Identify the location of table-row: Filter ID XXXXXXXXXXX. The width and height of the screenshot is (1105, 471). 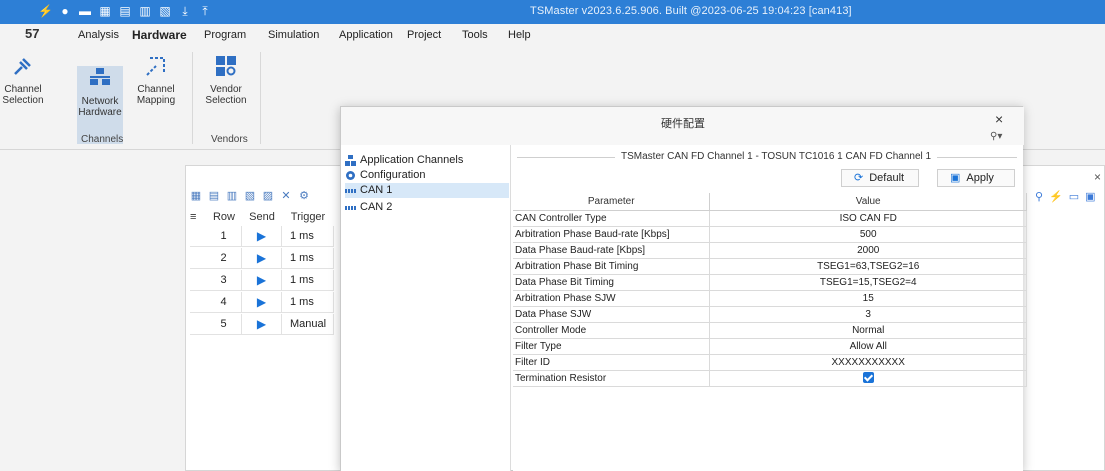
(770, 362).